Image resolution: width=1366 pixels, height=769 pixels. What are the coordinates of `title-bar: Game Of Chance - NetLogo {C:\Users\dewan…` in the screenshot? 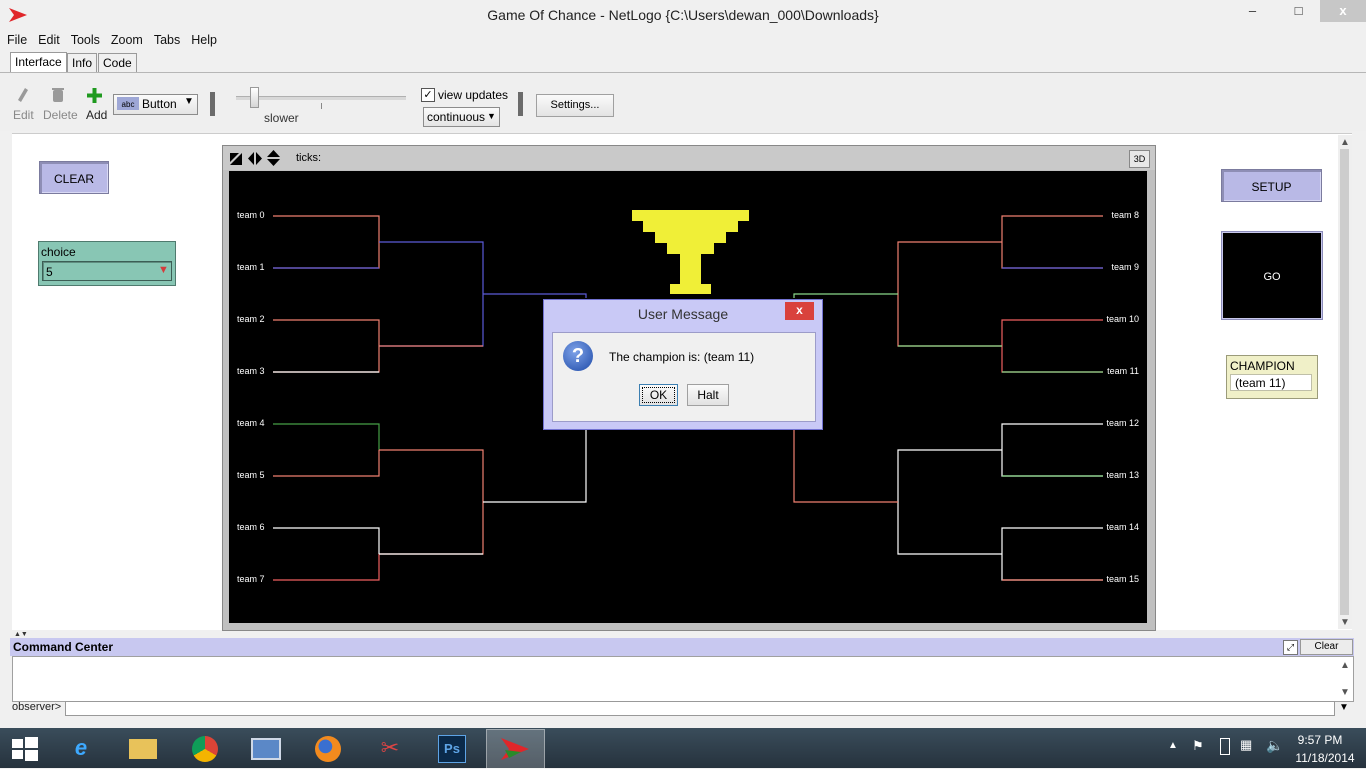 It's located at (683, 15).